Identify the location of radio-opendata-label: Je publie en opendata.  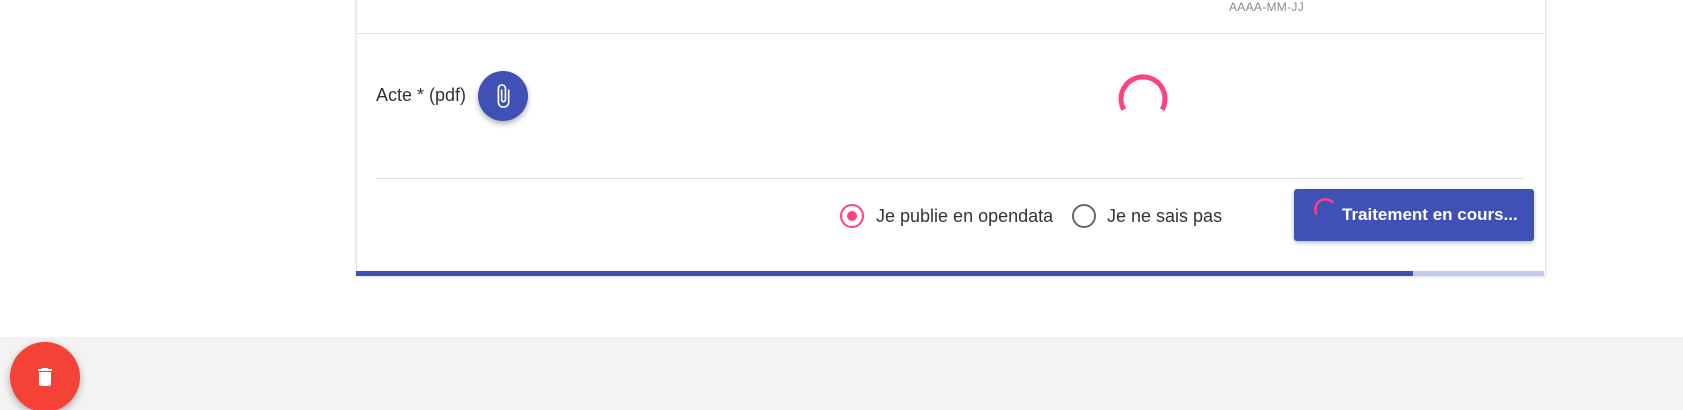
(964, 216).